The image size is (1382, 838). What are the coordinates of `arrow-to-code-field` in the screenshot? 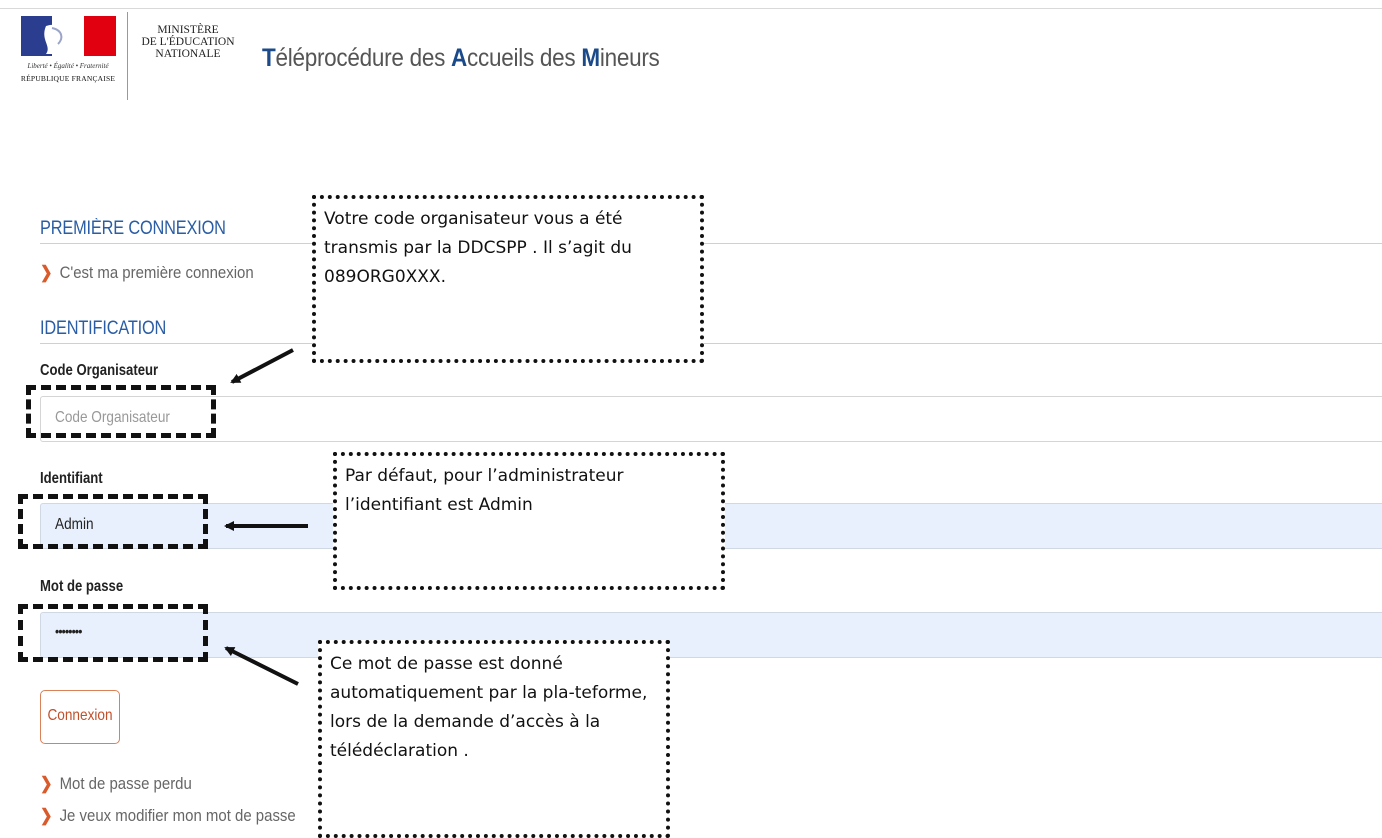 It's located at (262, 366).